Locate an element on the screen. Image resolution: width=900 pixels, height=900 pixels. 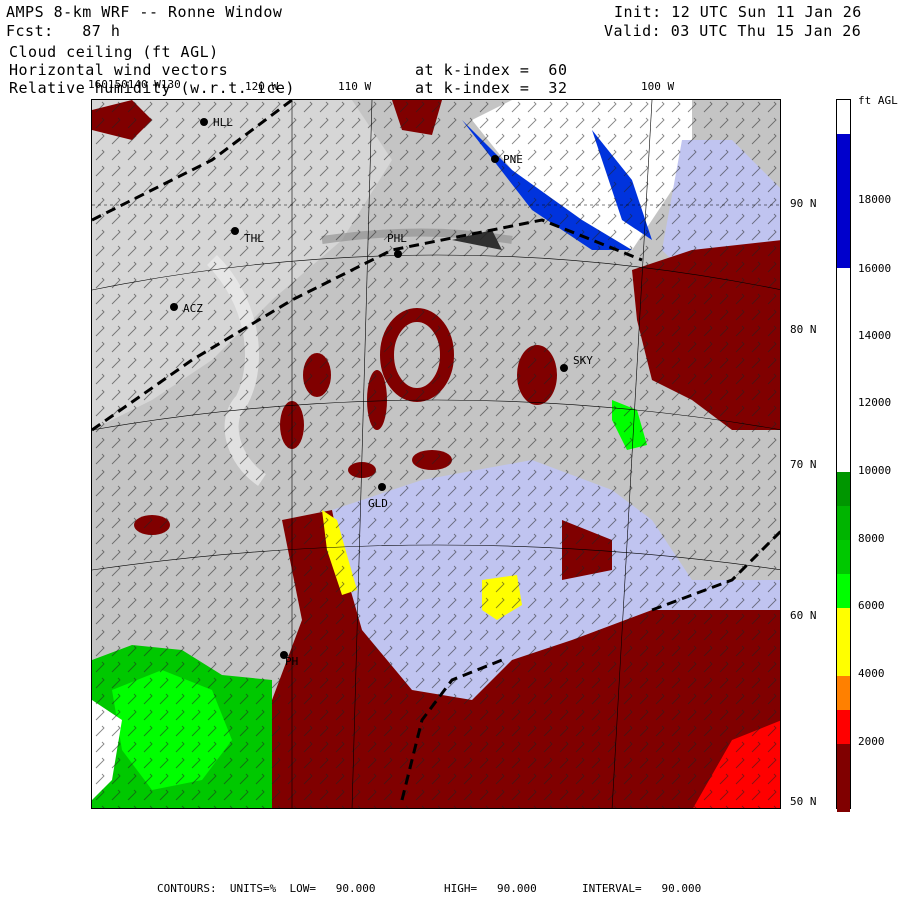
colorbar-tick: 10000 is located at coordinates (875, 470).